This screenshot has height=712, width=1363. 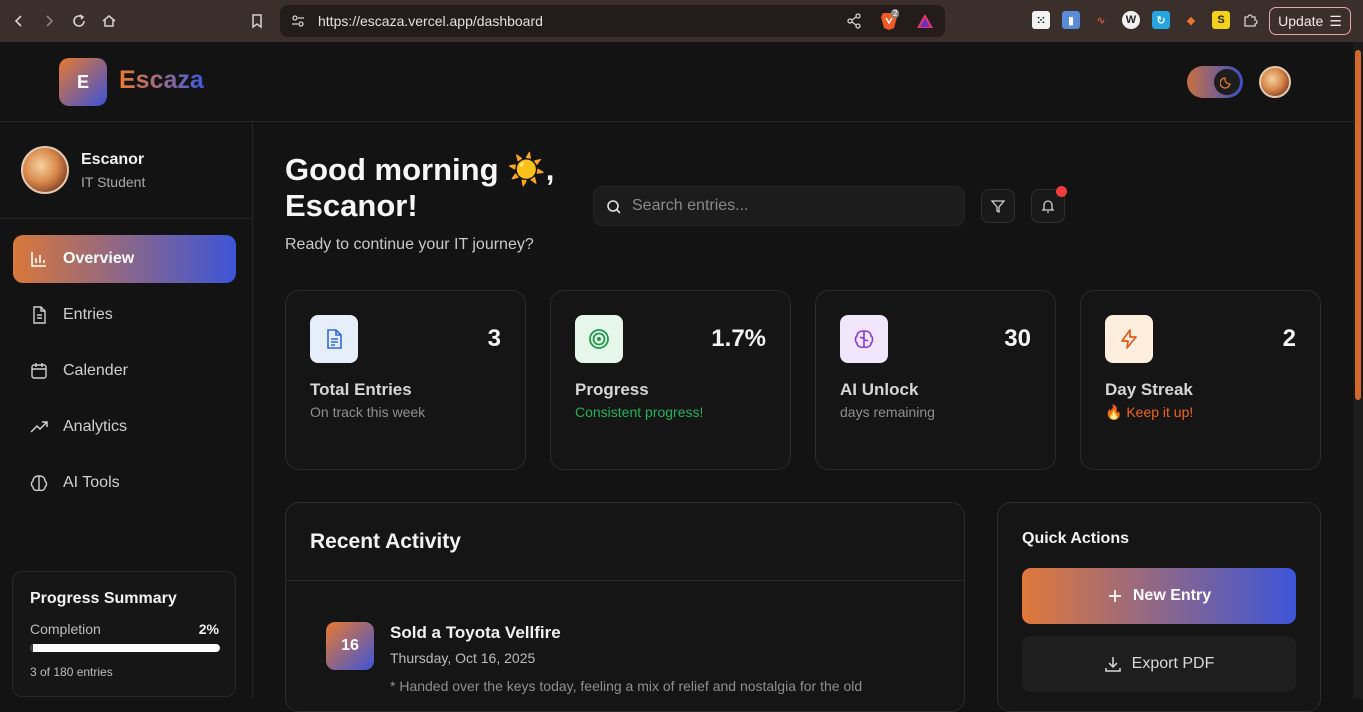 What do you see at coordinates (1048, 206) in the screenshot?
I see `bell-icon` at bounding box center [1048, 206].